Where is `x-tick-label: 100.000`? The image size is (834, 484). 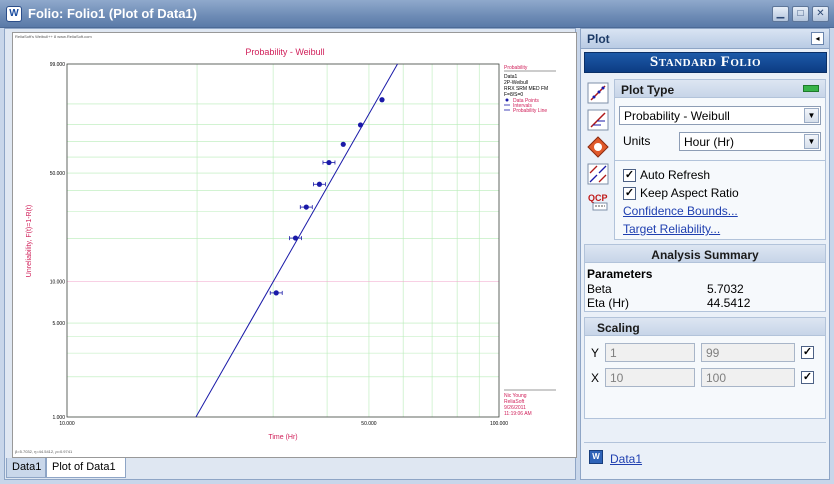
x-tick-label: 100.000 is located at coordinates (499, 424).